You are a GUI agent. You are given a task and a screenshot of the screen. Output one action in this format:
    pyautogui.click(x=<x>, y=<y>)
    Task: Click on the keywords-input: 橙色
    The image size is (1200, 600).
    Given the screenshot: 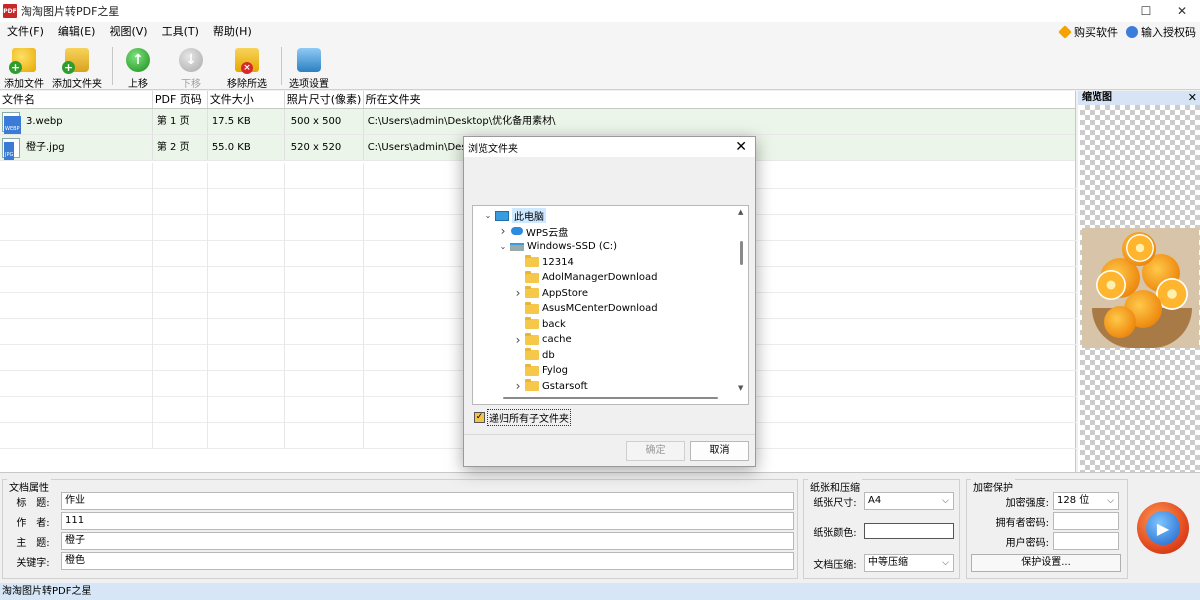 What is the action you would take?
    pyautogui.click(x=427, y=561)
    